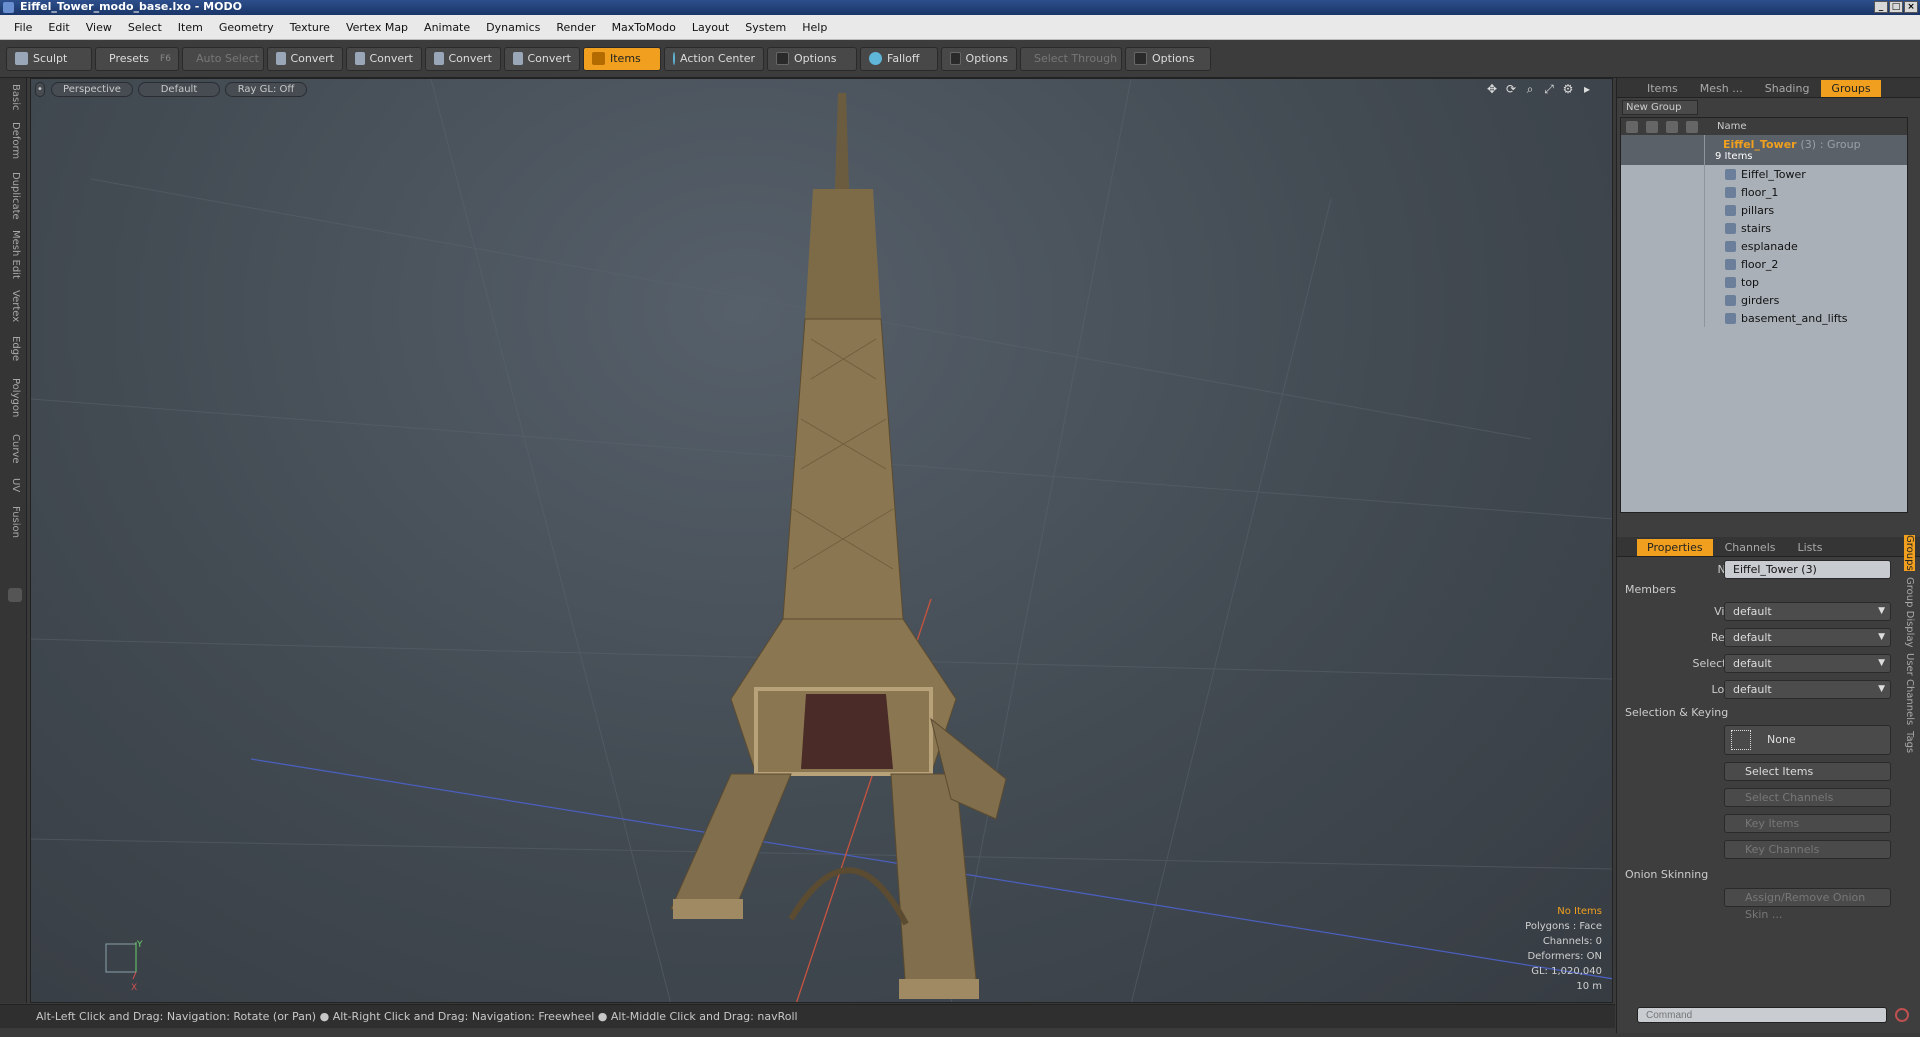  Describe the element at coordinates (246, 27) in the screenshot. I see `menu-geometry: Geometry` at that location.